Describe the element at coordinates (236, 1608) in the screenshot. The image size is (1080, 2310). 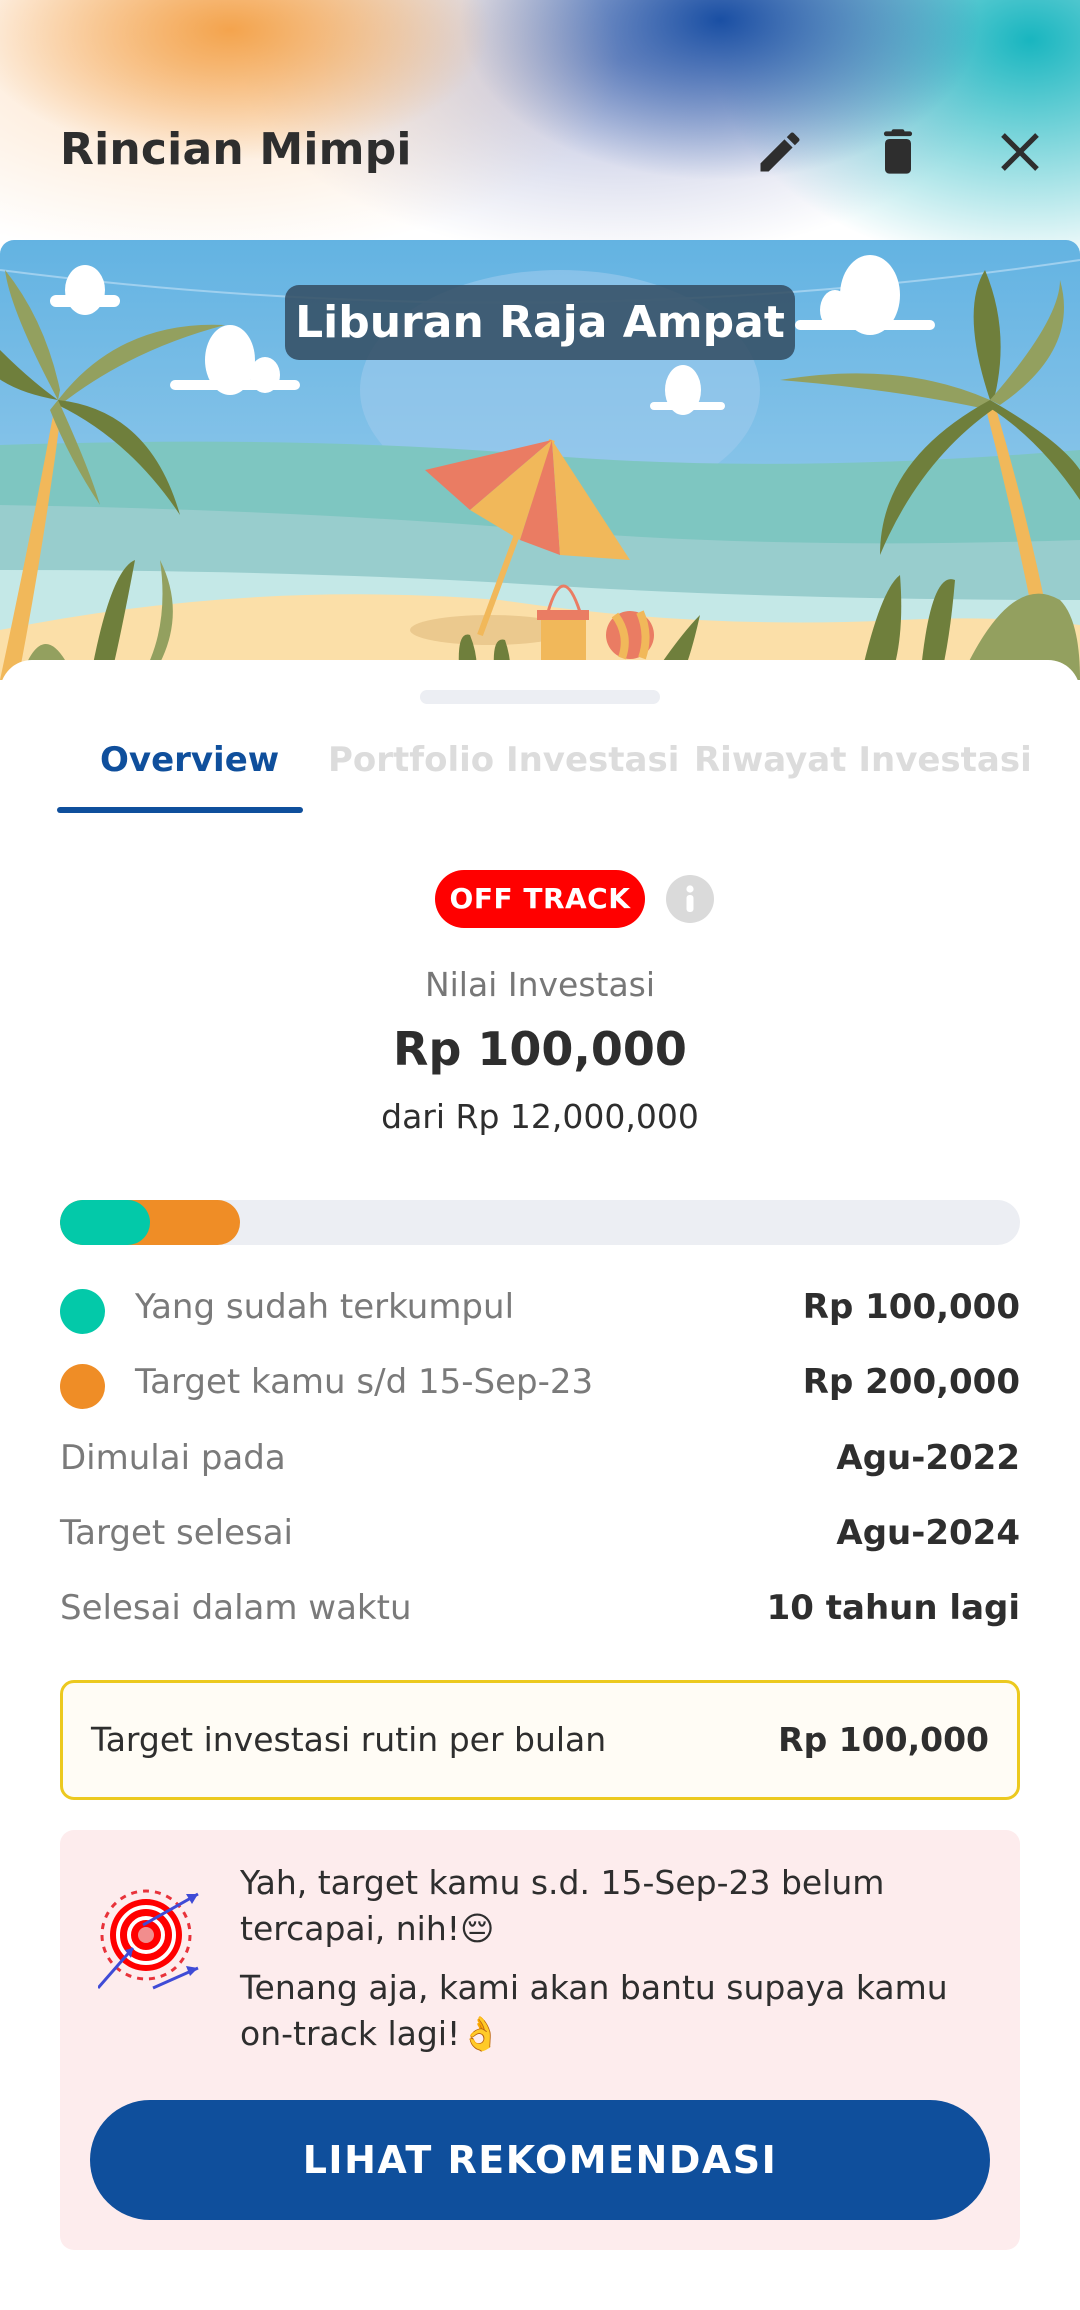
I see `detail-label: Selesai dalam waktu` at that location.